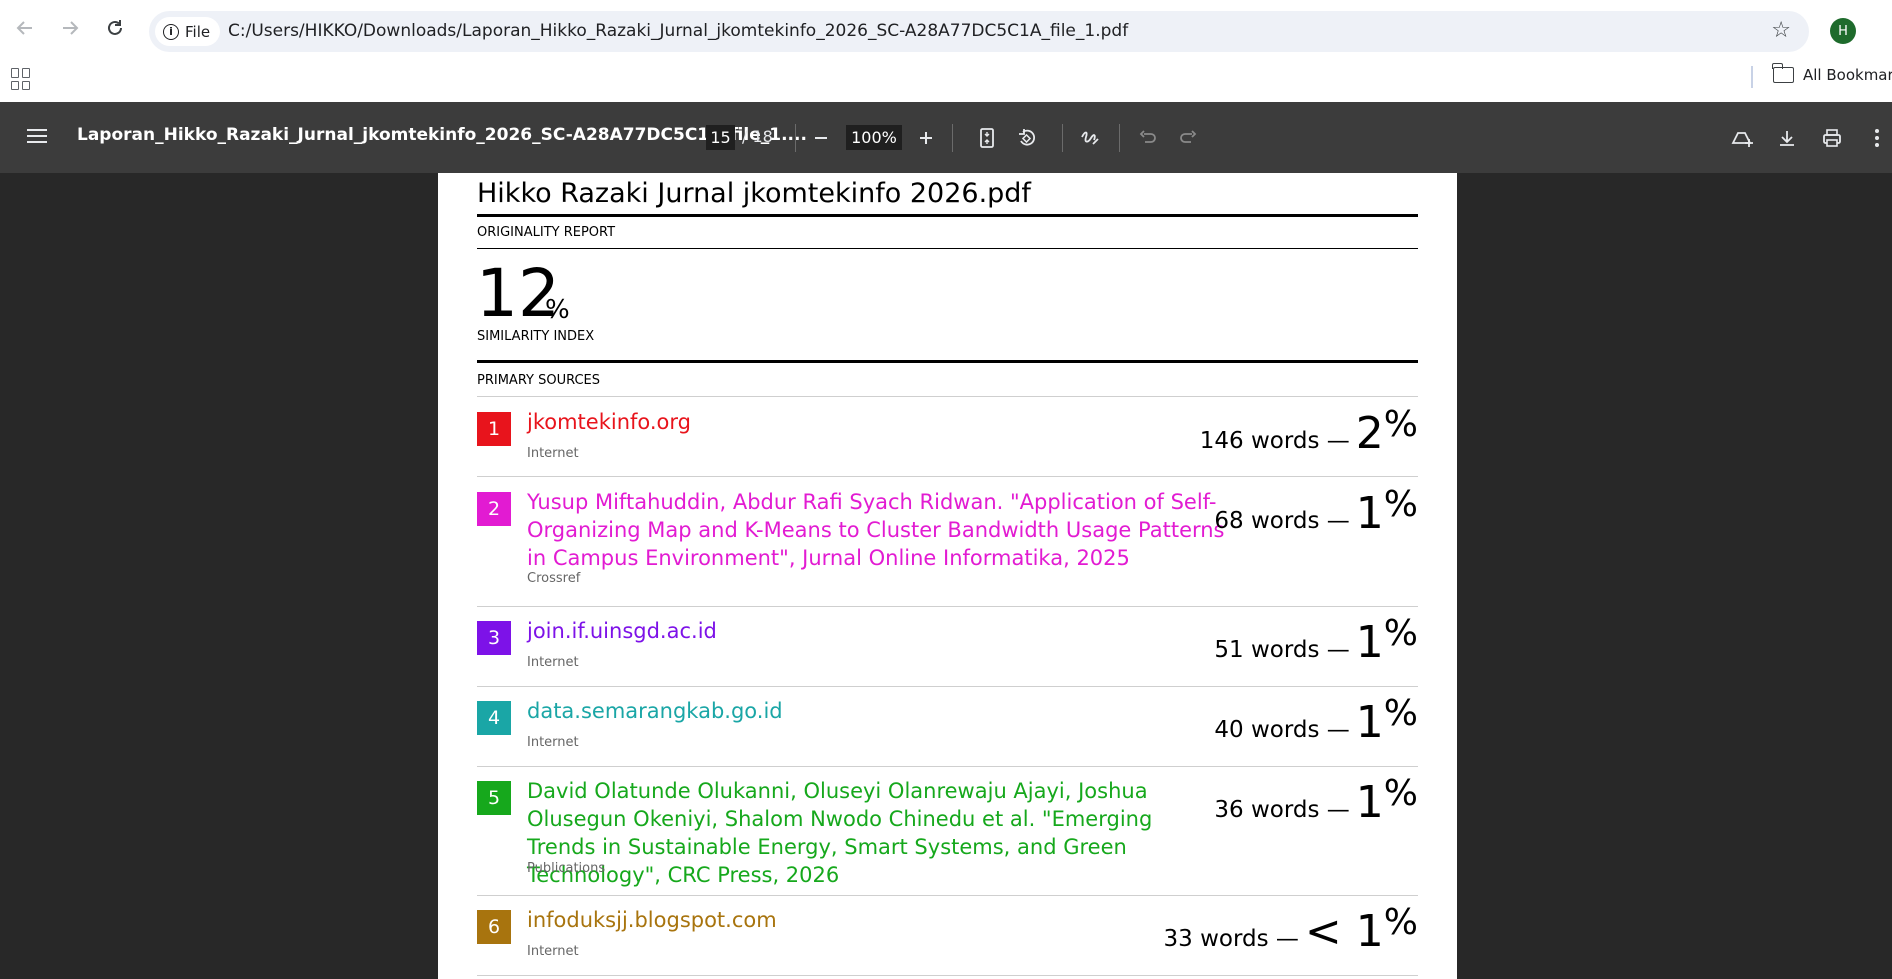 The image size is (1892, 979). What do you see at coordinates (1847, 75) in the screenshot?
I see `all-bookmarks-label: All Bookmarks` at bounding box center [1847, 75].